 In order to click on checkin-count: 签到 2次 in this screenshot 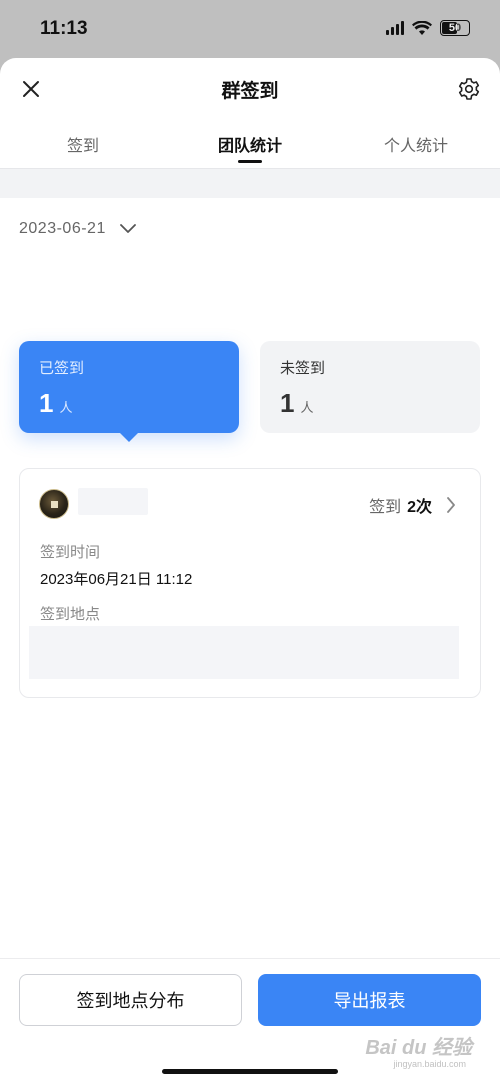, I will do `click(412, 505)`.